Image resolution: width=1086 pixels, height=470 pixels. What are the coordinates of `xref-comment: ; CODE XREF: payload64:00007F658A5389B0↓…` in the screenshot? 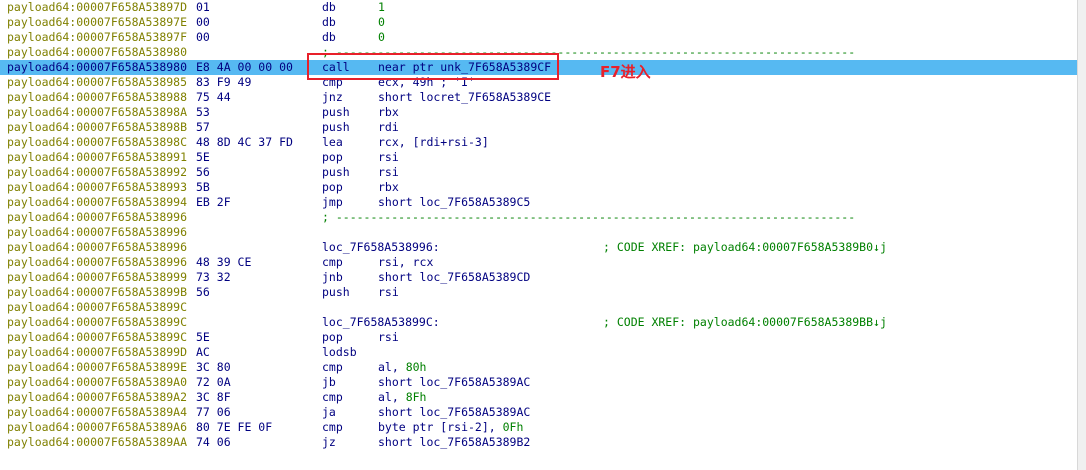 It's located at (745, 247).